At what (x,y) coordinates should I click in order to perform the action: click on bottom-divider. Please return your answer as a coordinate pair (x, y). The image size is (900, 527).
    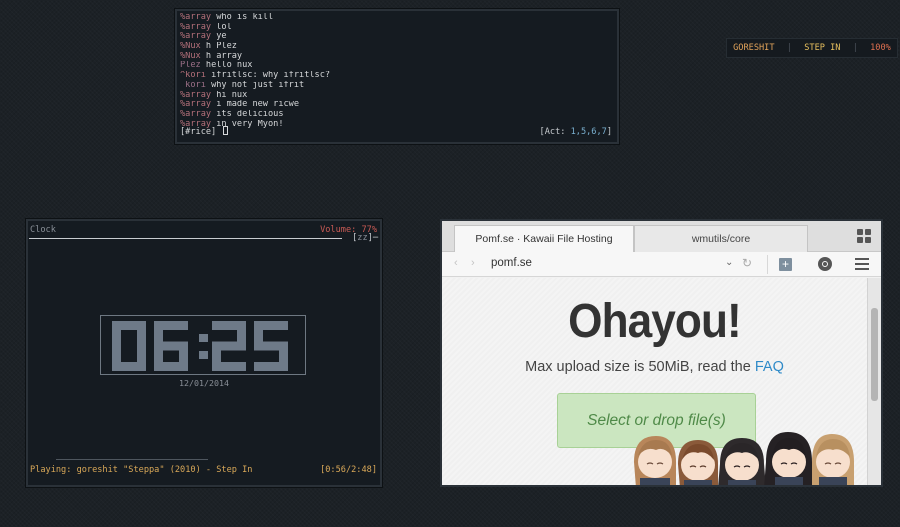
    Looking at the image, I should click on (132, 459).